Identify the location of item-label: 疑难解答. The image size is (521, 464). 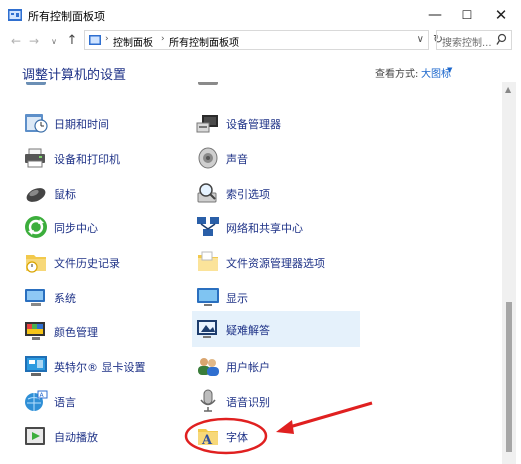
(248, 330).